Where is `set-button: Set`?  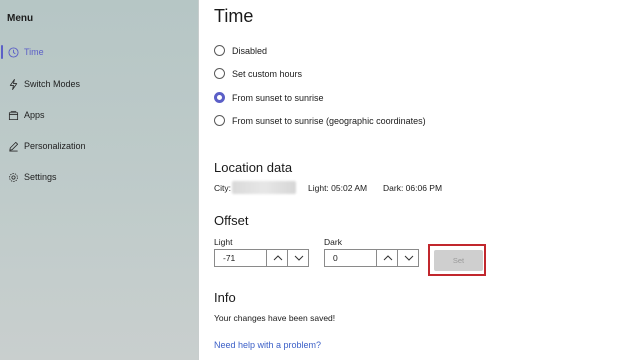
set-button: Set is located at coordinates (458, 260).